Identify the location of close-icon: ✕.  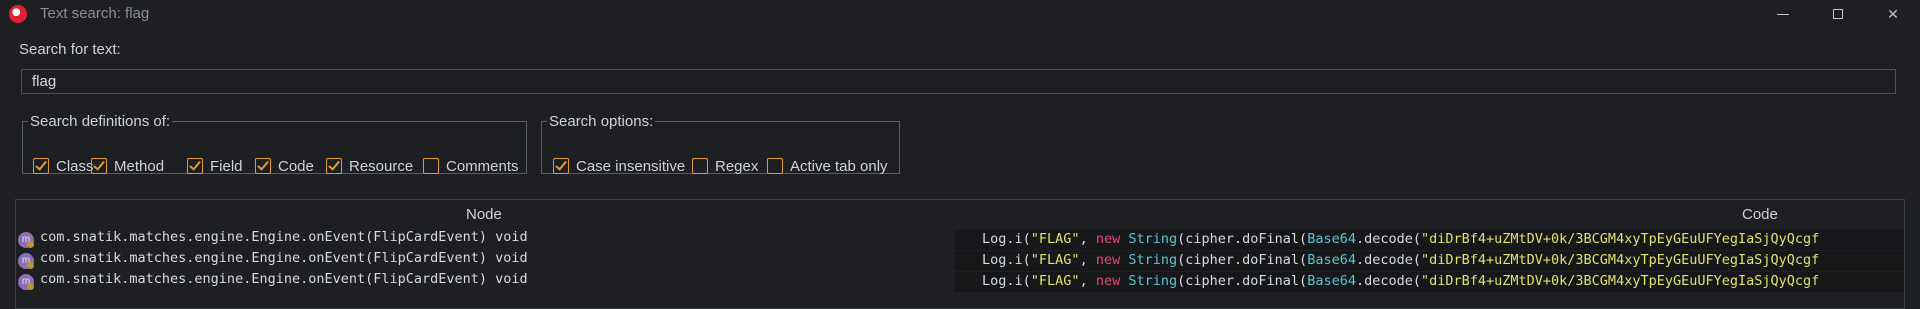
(1893, 14).